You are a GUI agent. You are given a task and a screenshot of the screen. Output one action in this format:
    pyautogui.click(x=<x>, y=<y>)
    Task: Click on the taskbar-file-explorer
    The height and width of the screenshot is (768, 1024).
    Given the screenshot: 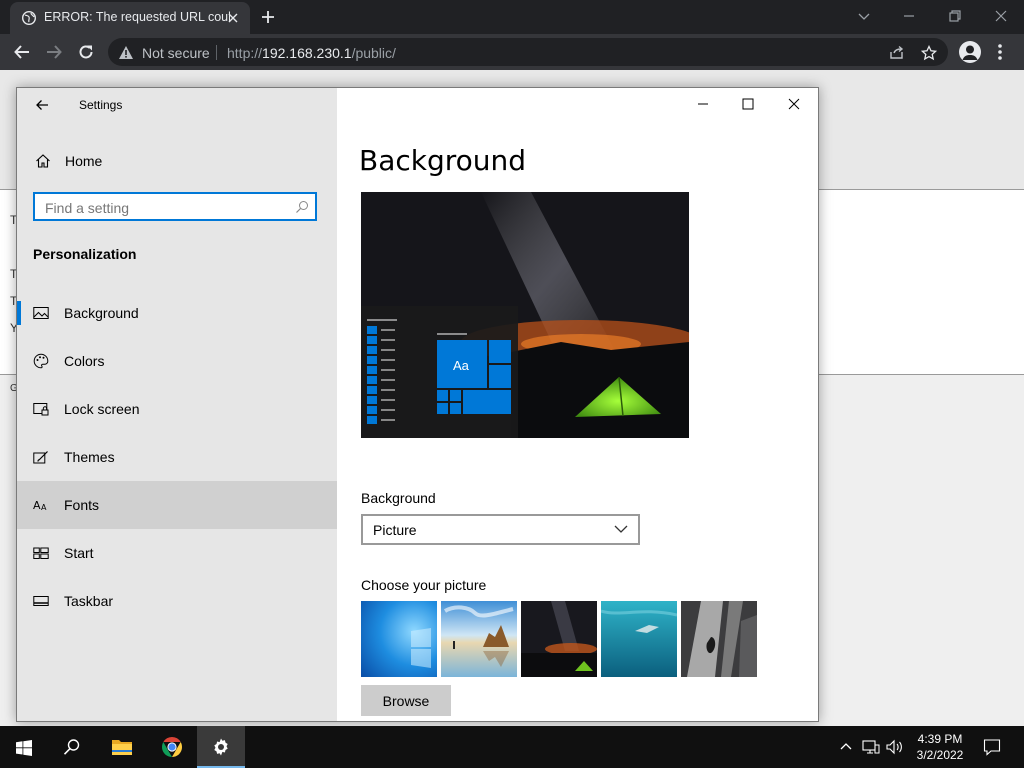 What is the action you would take?
    pyautogui.click(x=122, y=747)
    